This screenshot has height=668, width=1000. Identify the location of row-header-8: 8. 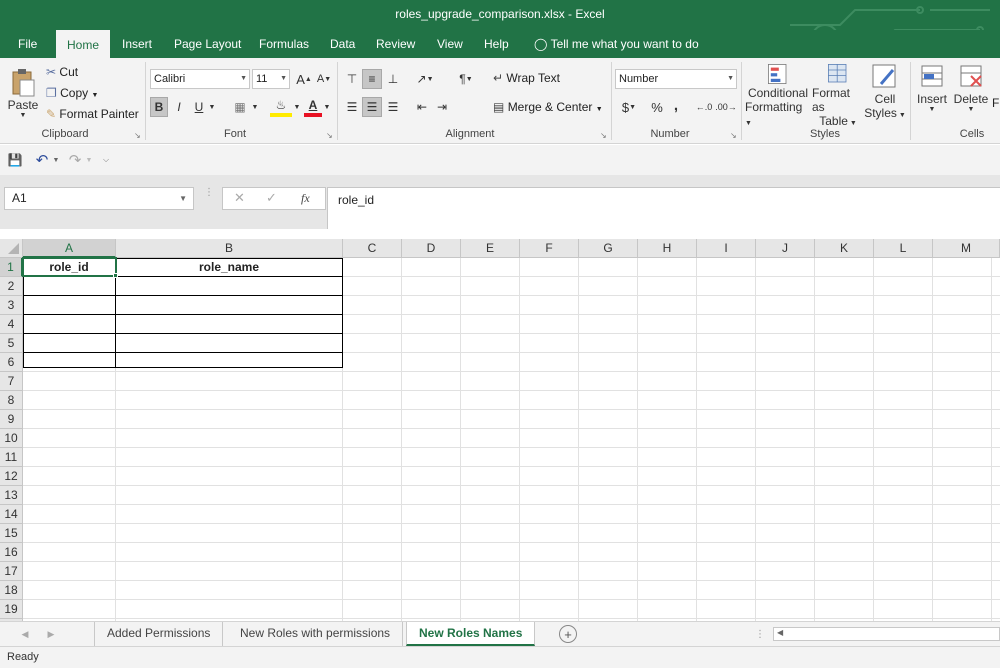
(11, 400).